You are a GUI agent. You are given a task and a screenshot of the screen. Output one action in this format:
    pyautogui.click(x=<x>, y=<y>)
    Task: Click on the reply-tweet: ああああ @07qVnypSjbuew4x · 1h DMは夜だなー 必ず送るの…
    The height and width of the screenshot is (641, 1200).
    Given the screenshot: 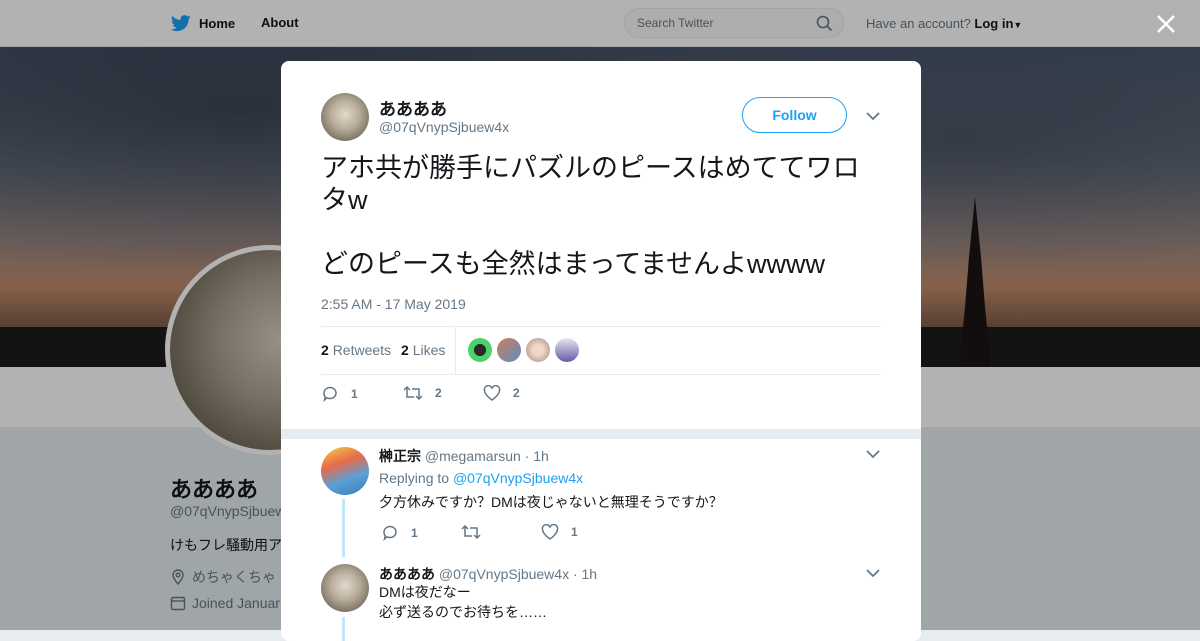 What is the action you would take?
    pyautogui.click(x=601, y=600)
    